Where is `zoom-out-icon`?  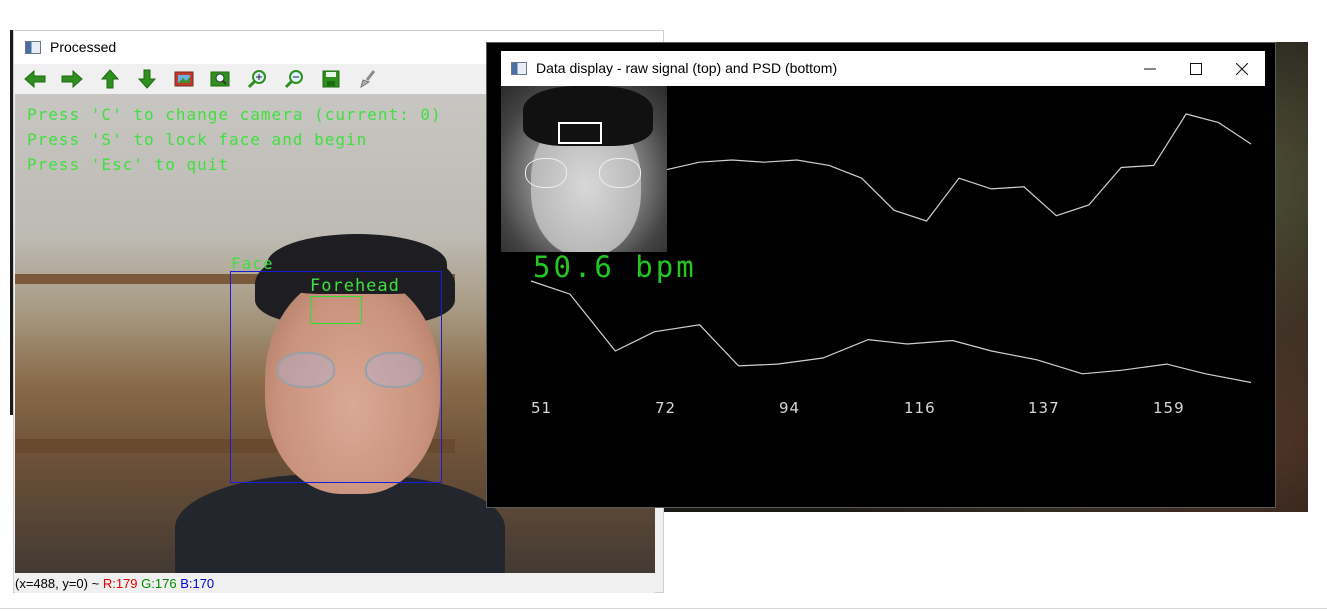
zoom-out-icon is located at coordinates (293, 79).